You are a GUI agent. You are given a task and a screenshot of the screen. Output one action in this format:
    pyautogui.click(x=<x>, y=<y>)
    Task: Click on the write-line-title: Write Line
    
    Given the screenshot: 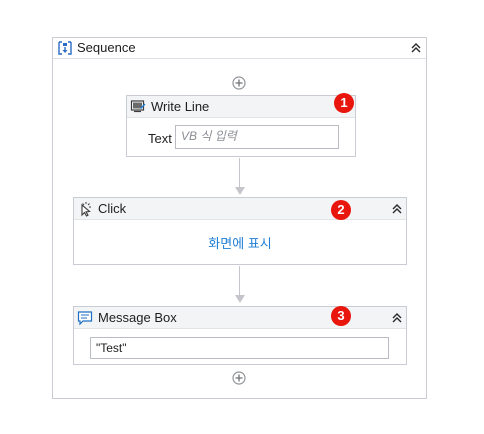 What is the action you would take?
    pyautogui.click(x=180, y=106)
    